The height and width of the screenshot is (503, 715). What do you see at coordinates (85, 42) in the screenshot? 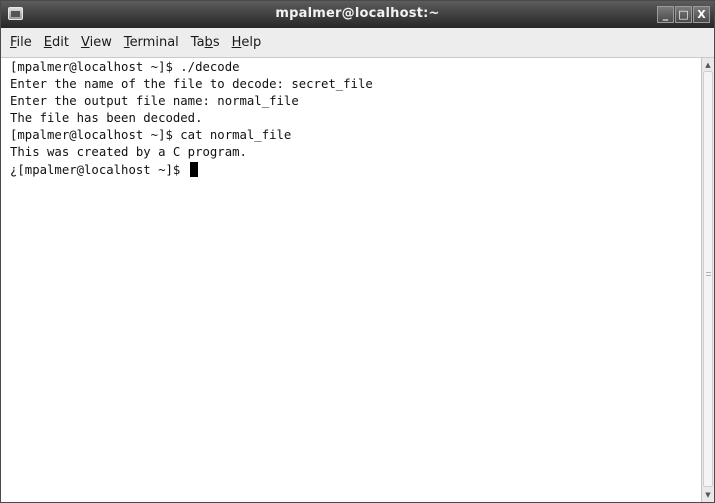
I see `menu-view-mnemonic: V` at bounding box center [85, 42].